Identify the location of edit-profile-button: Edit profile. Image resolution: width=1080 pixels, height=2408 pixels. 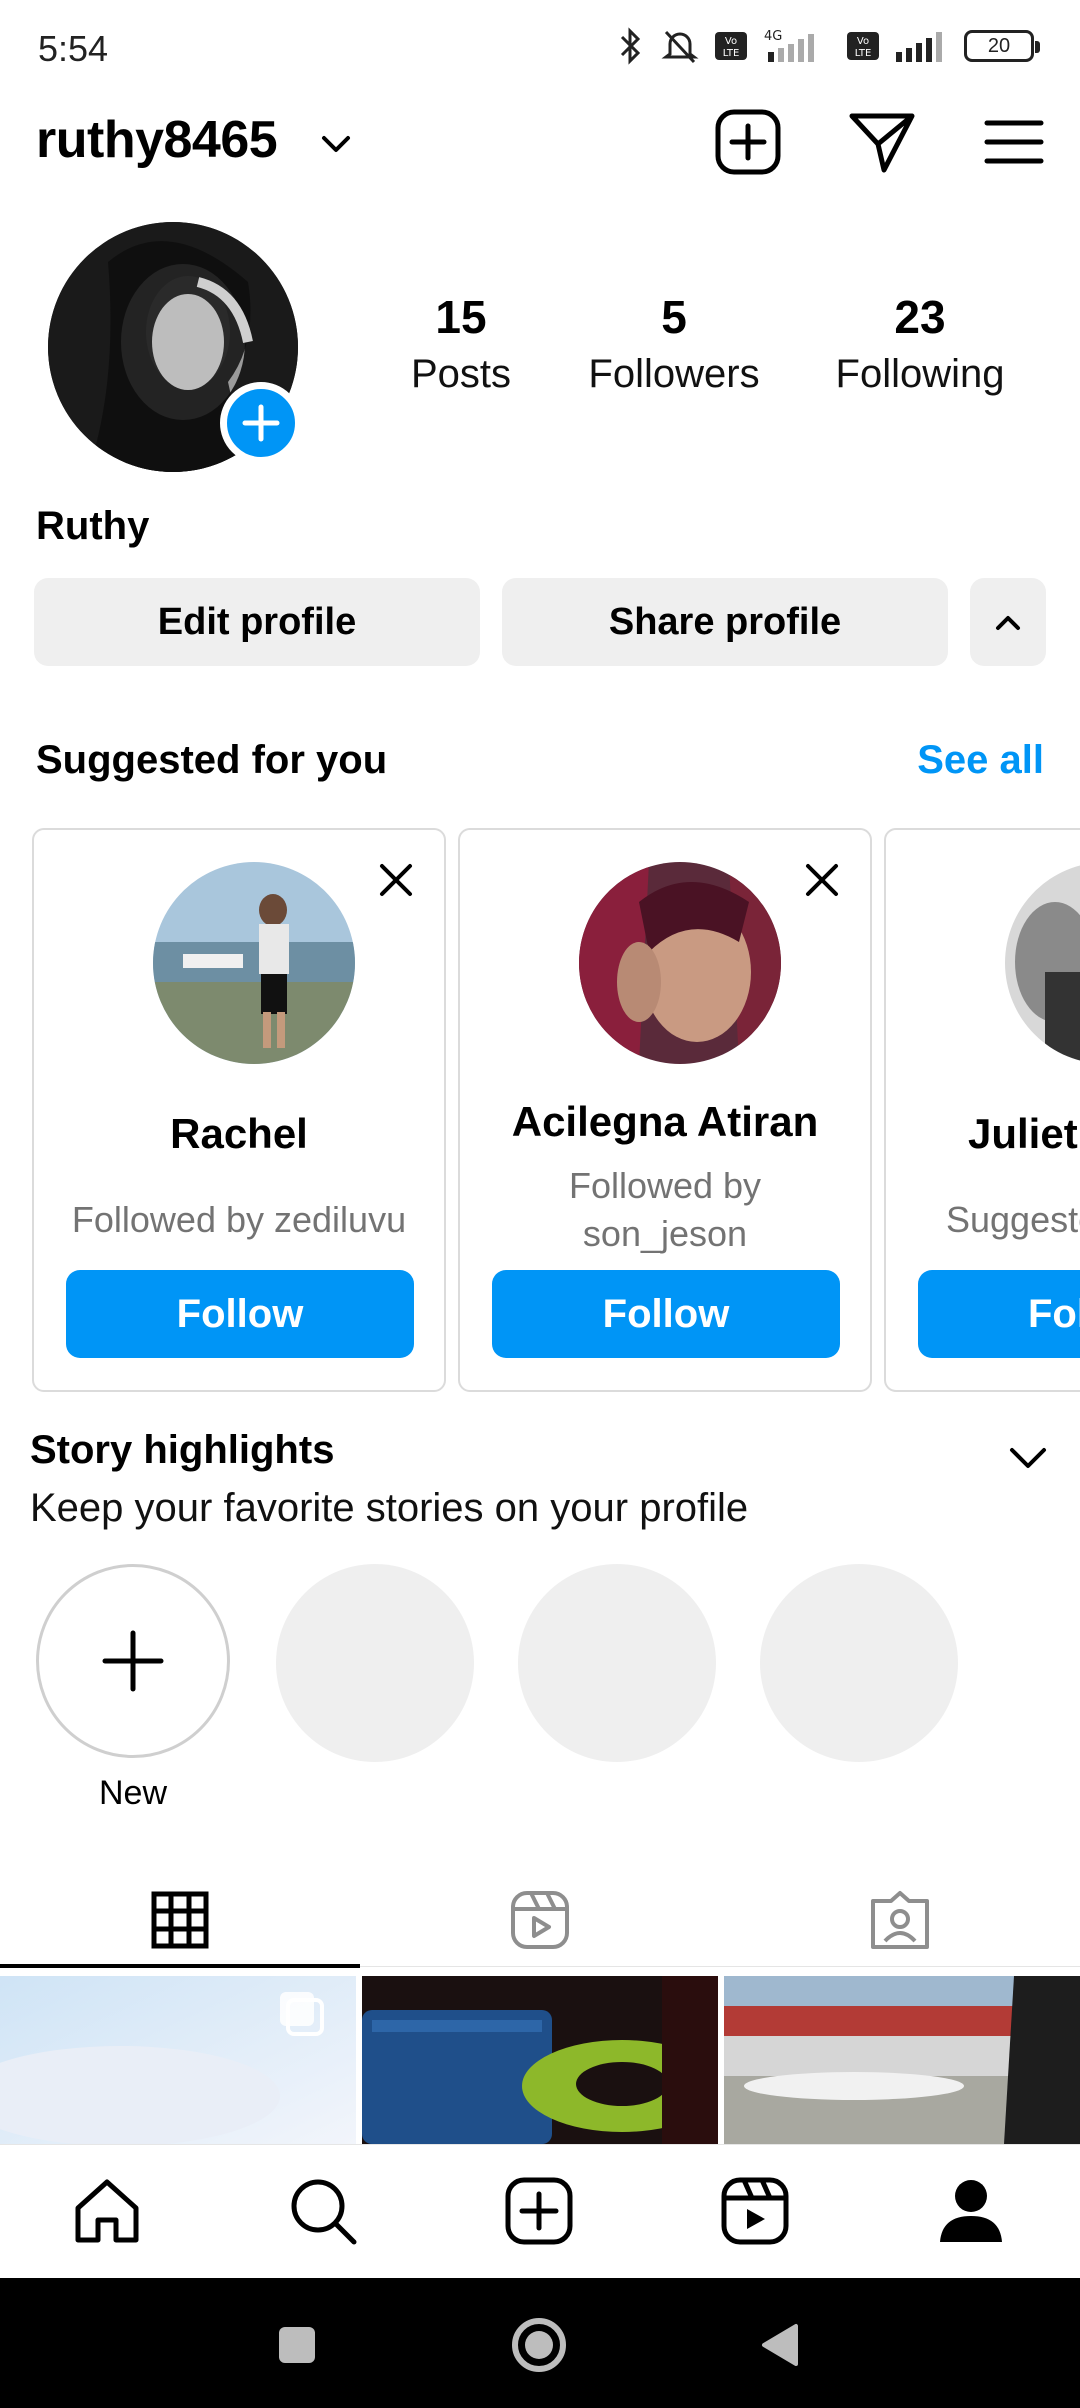
(257, 622).